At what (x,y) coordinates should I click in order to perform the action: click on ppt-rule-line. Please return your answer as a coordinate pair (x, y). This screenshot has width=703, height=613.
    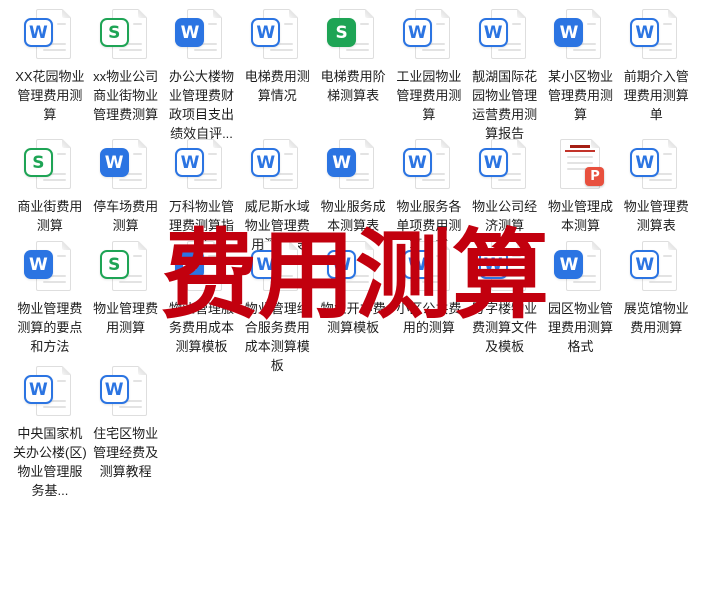
    Looking at the image, I should click on (580, 151).